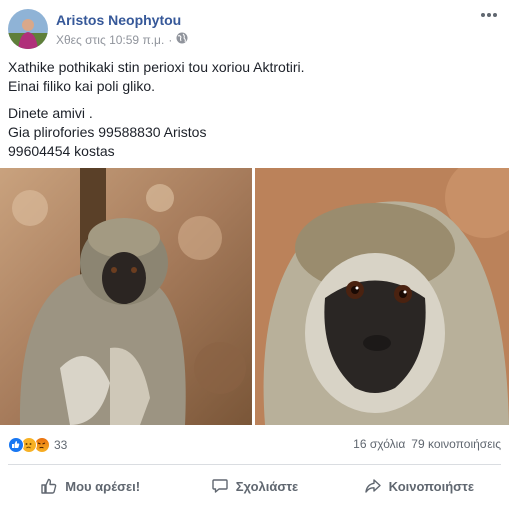  What do you see at coordinates (379, 444) in the screenshot?
I see `comments-count-link: 16 σχόλια` at bounding box center [379, 444].